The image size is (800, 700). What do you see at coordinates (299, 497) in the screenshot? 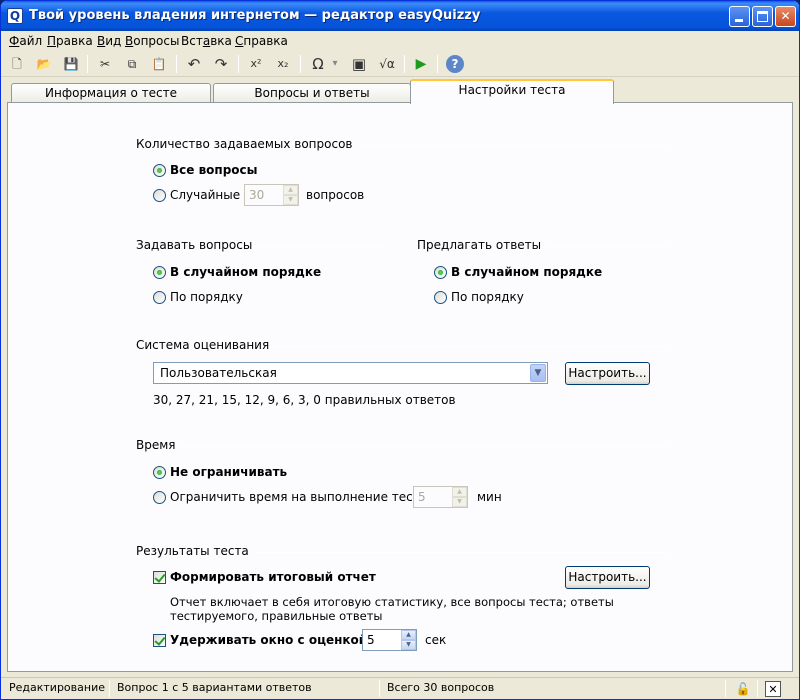
I see `label-time-limited: Ограничить время на выполнение теста` at bounding box center [299, 497].